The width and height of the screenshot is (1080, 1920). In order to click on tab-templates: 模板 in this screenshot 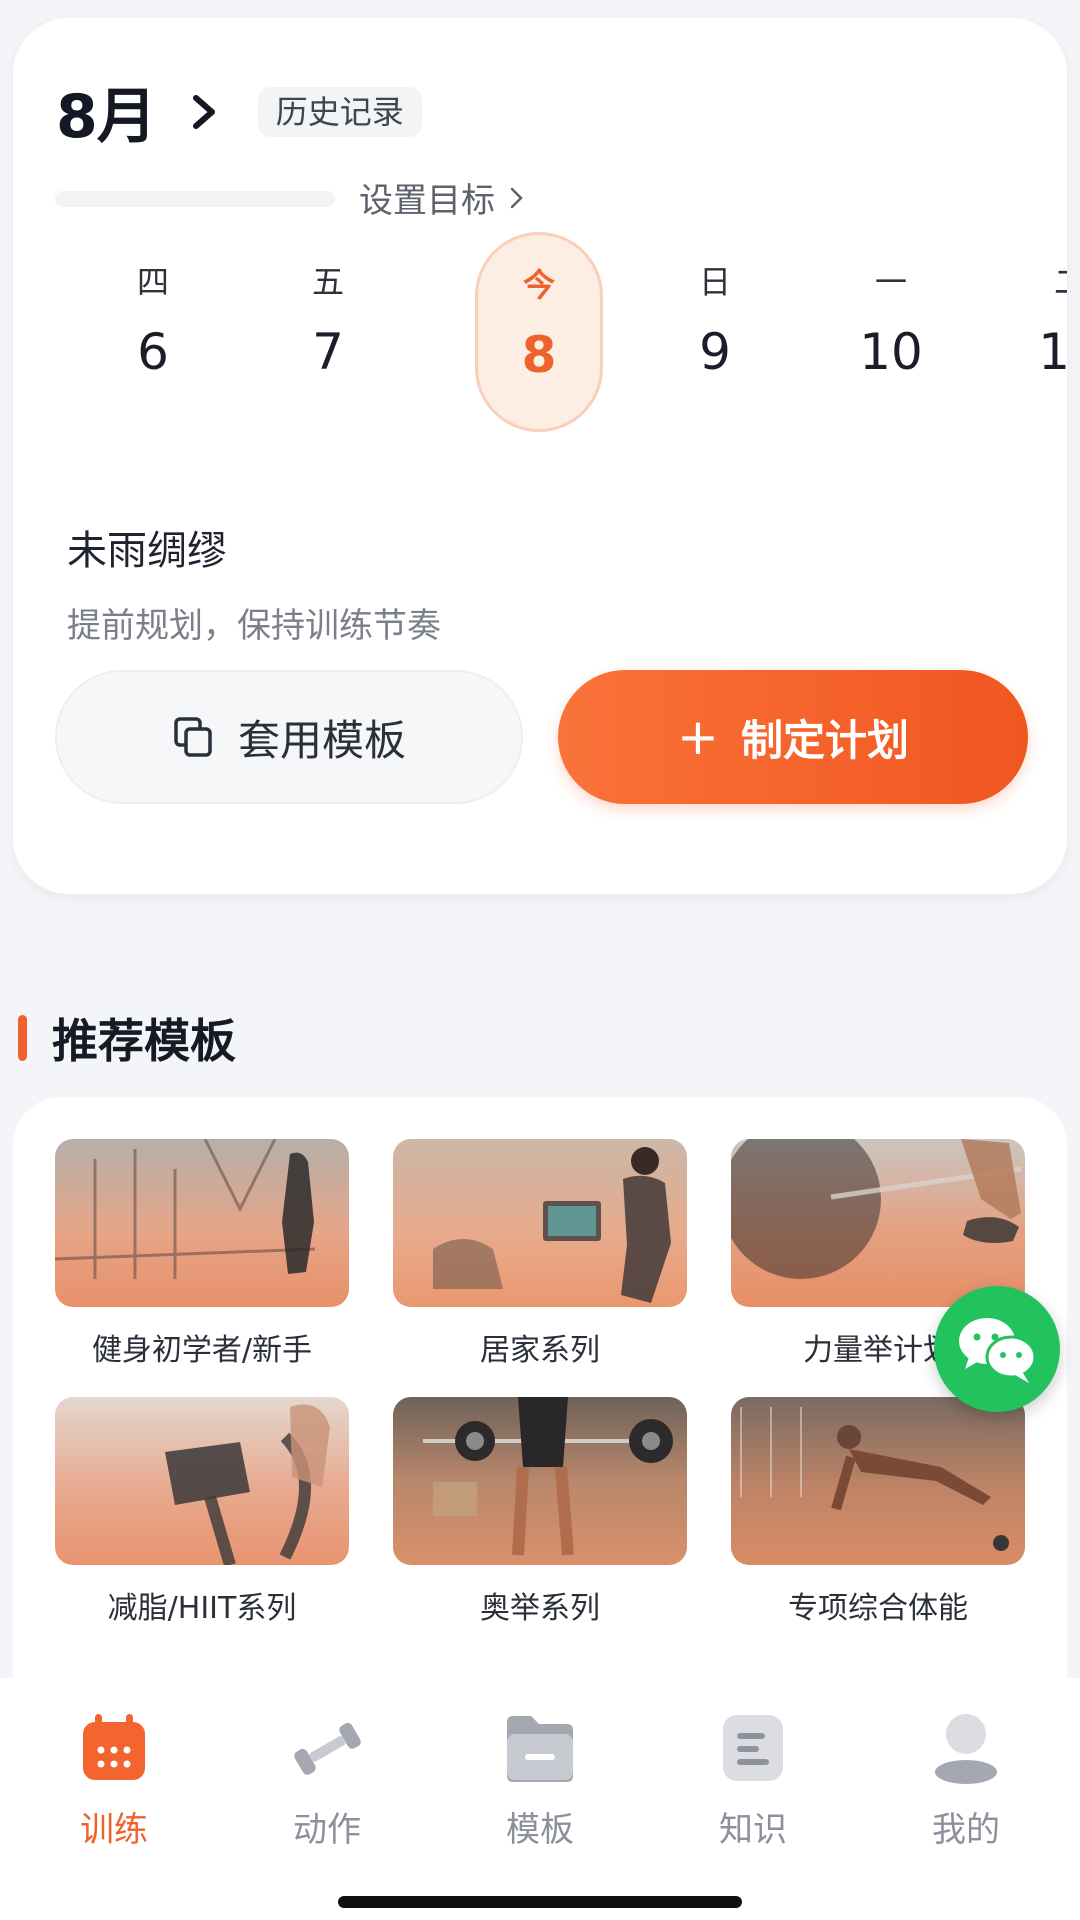, I will do `click(540, 1775)`.